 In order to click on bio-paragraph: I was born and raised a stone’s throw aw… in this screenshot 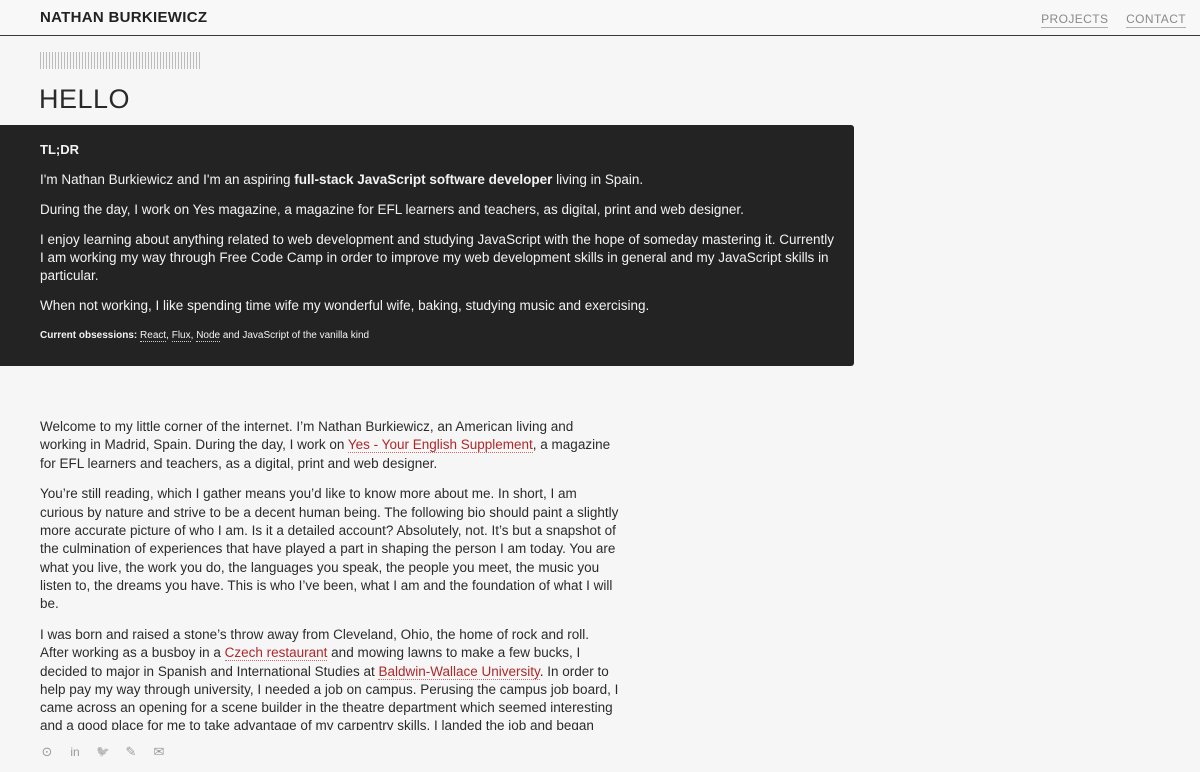, I will do `click(330, 678)`.